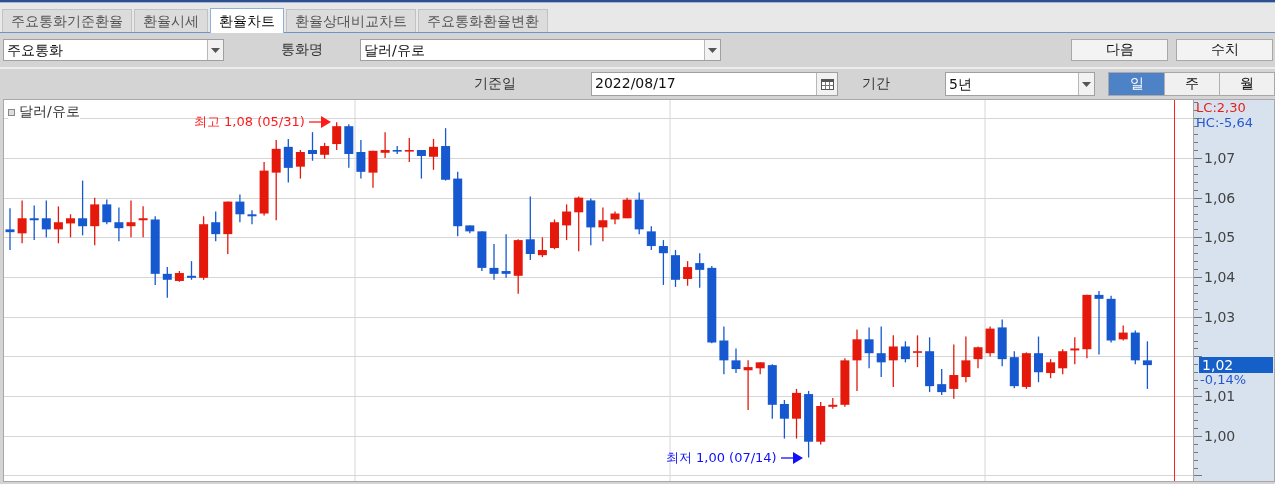  What do you see at coordinates (1020, 84) in the screenshot?
I see `period-select: 5년` at bounding box center [1020, 84].